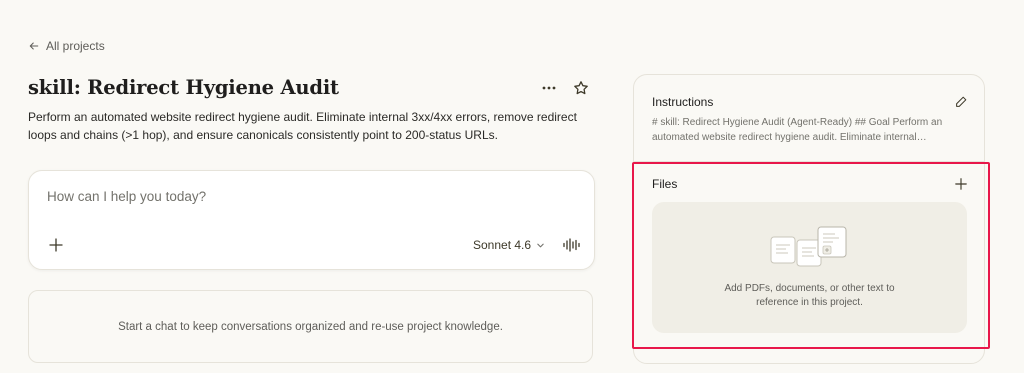 This screenshot has height=373, width=1024. Describe the element at coordinates (809, 288) in the screenshot. I see `dropzone-text-line1: Add PDFs, documents, or other text to` at that location.